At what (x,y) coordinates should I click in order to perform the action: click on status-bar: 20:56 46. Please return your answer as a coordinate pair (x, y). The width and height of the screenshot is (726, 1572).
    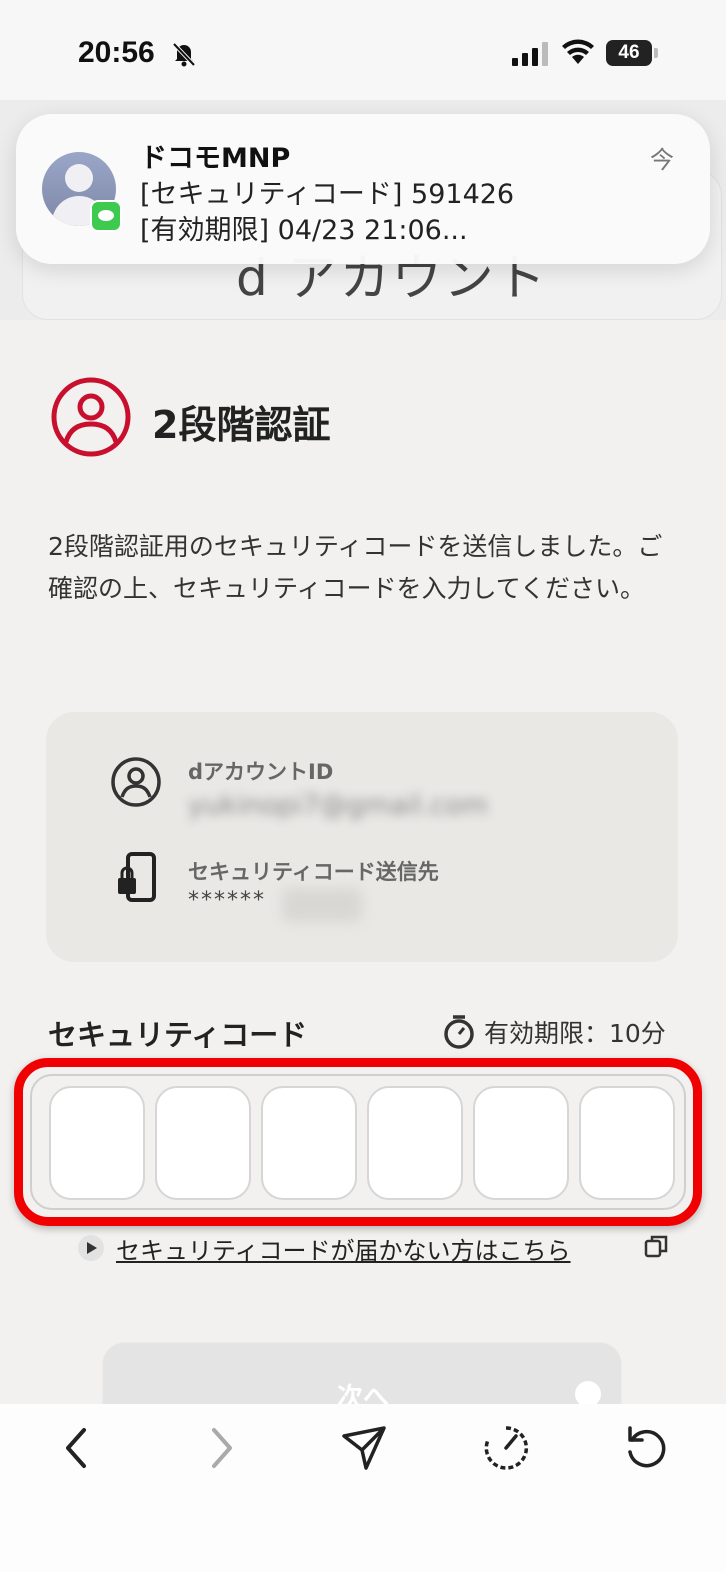
    Looking at the image, I should click on (363, 50).